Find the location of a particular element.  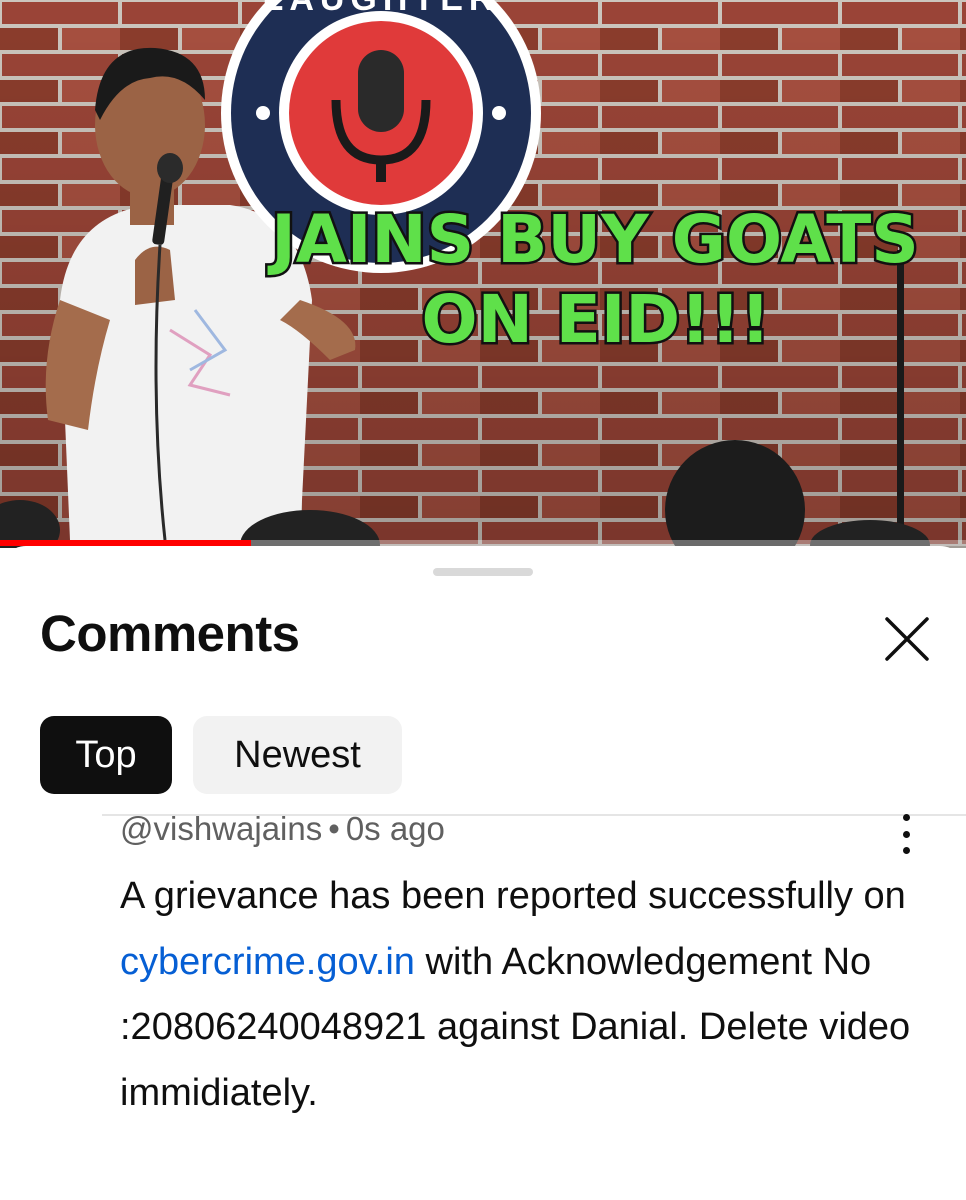

comment-header: @vishwajains • 0s ago is located at coordinates (282, 829).